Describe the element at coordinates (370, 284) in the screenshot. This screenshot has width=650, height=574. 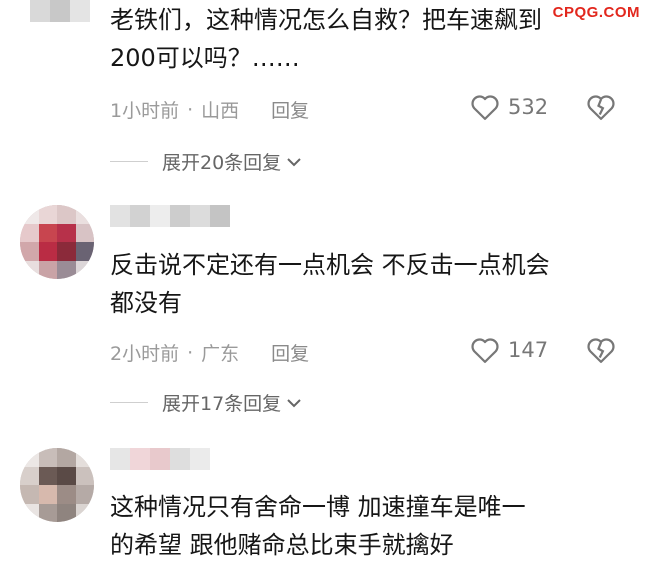
I see `comment-text: 反击说不定还有一点机会 不反击一点机会 都没有` at that location.